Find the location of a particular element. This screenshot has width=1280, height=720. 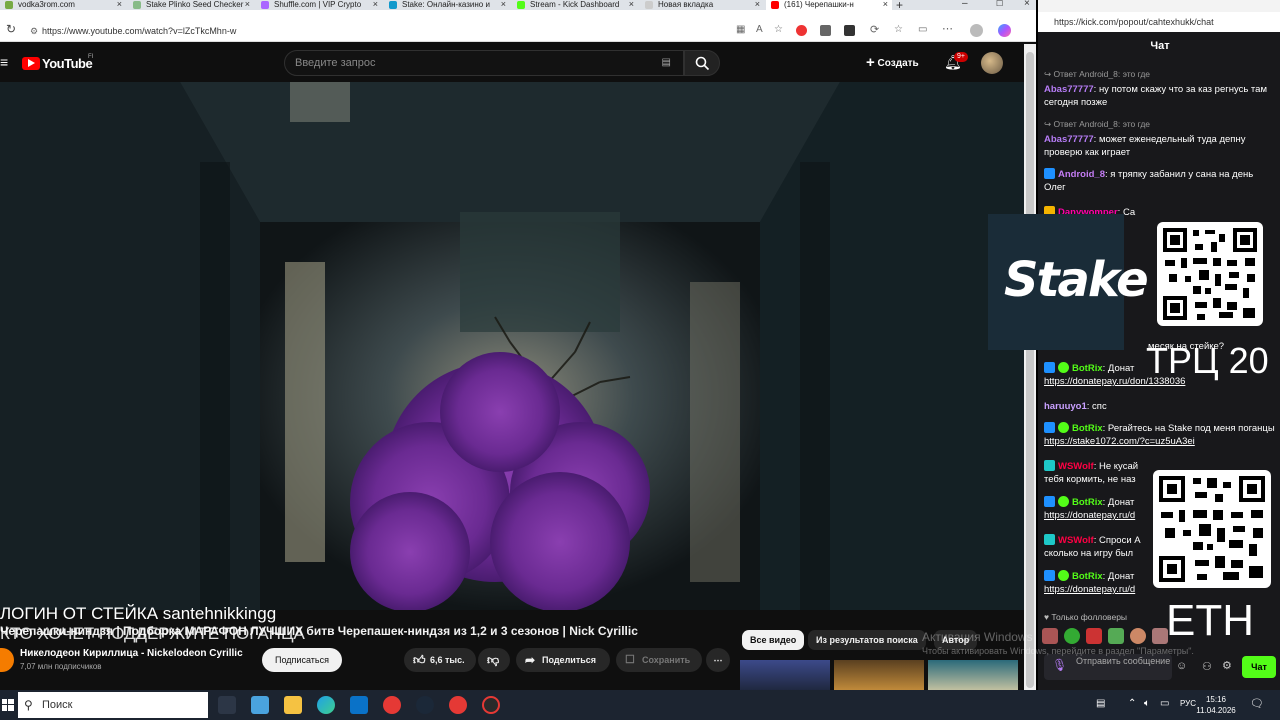

reload-icon: ↻ is located at coordinates (11, 29).